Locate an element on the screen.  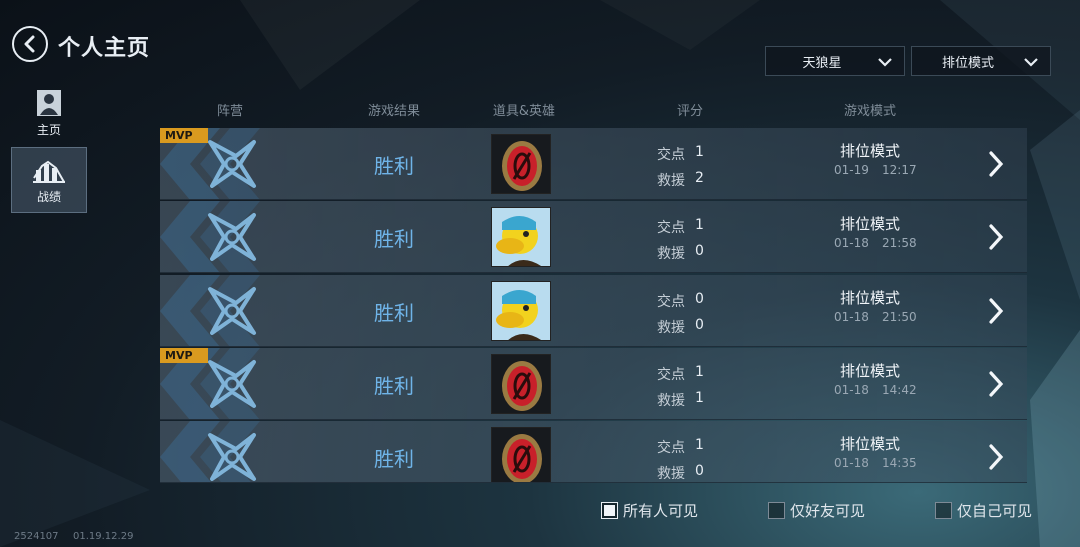
visibility-self: 仅自己可见 is located at coordinates (983, 510).